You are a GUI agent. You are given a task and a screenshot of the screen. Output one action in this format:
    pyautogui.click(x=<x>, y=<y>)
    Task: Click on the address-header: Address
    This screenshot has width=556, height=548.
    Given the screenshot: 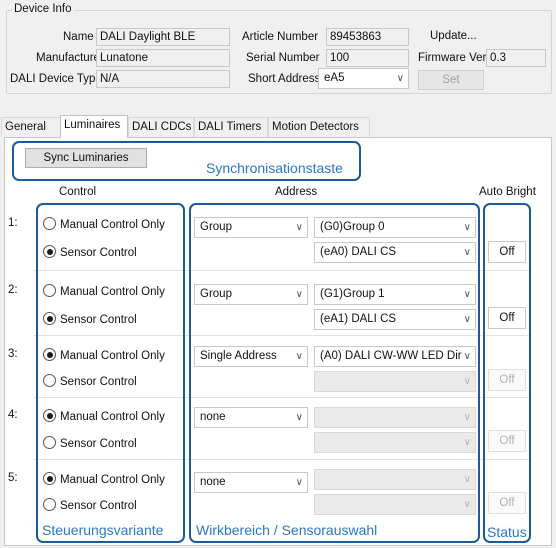 What is the action you would take?
    pyautogui.click(x=296, y=192)
    